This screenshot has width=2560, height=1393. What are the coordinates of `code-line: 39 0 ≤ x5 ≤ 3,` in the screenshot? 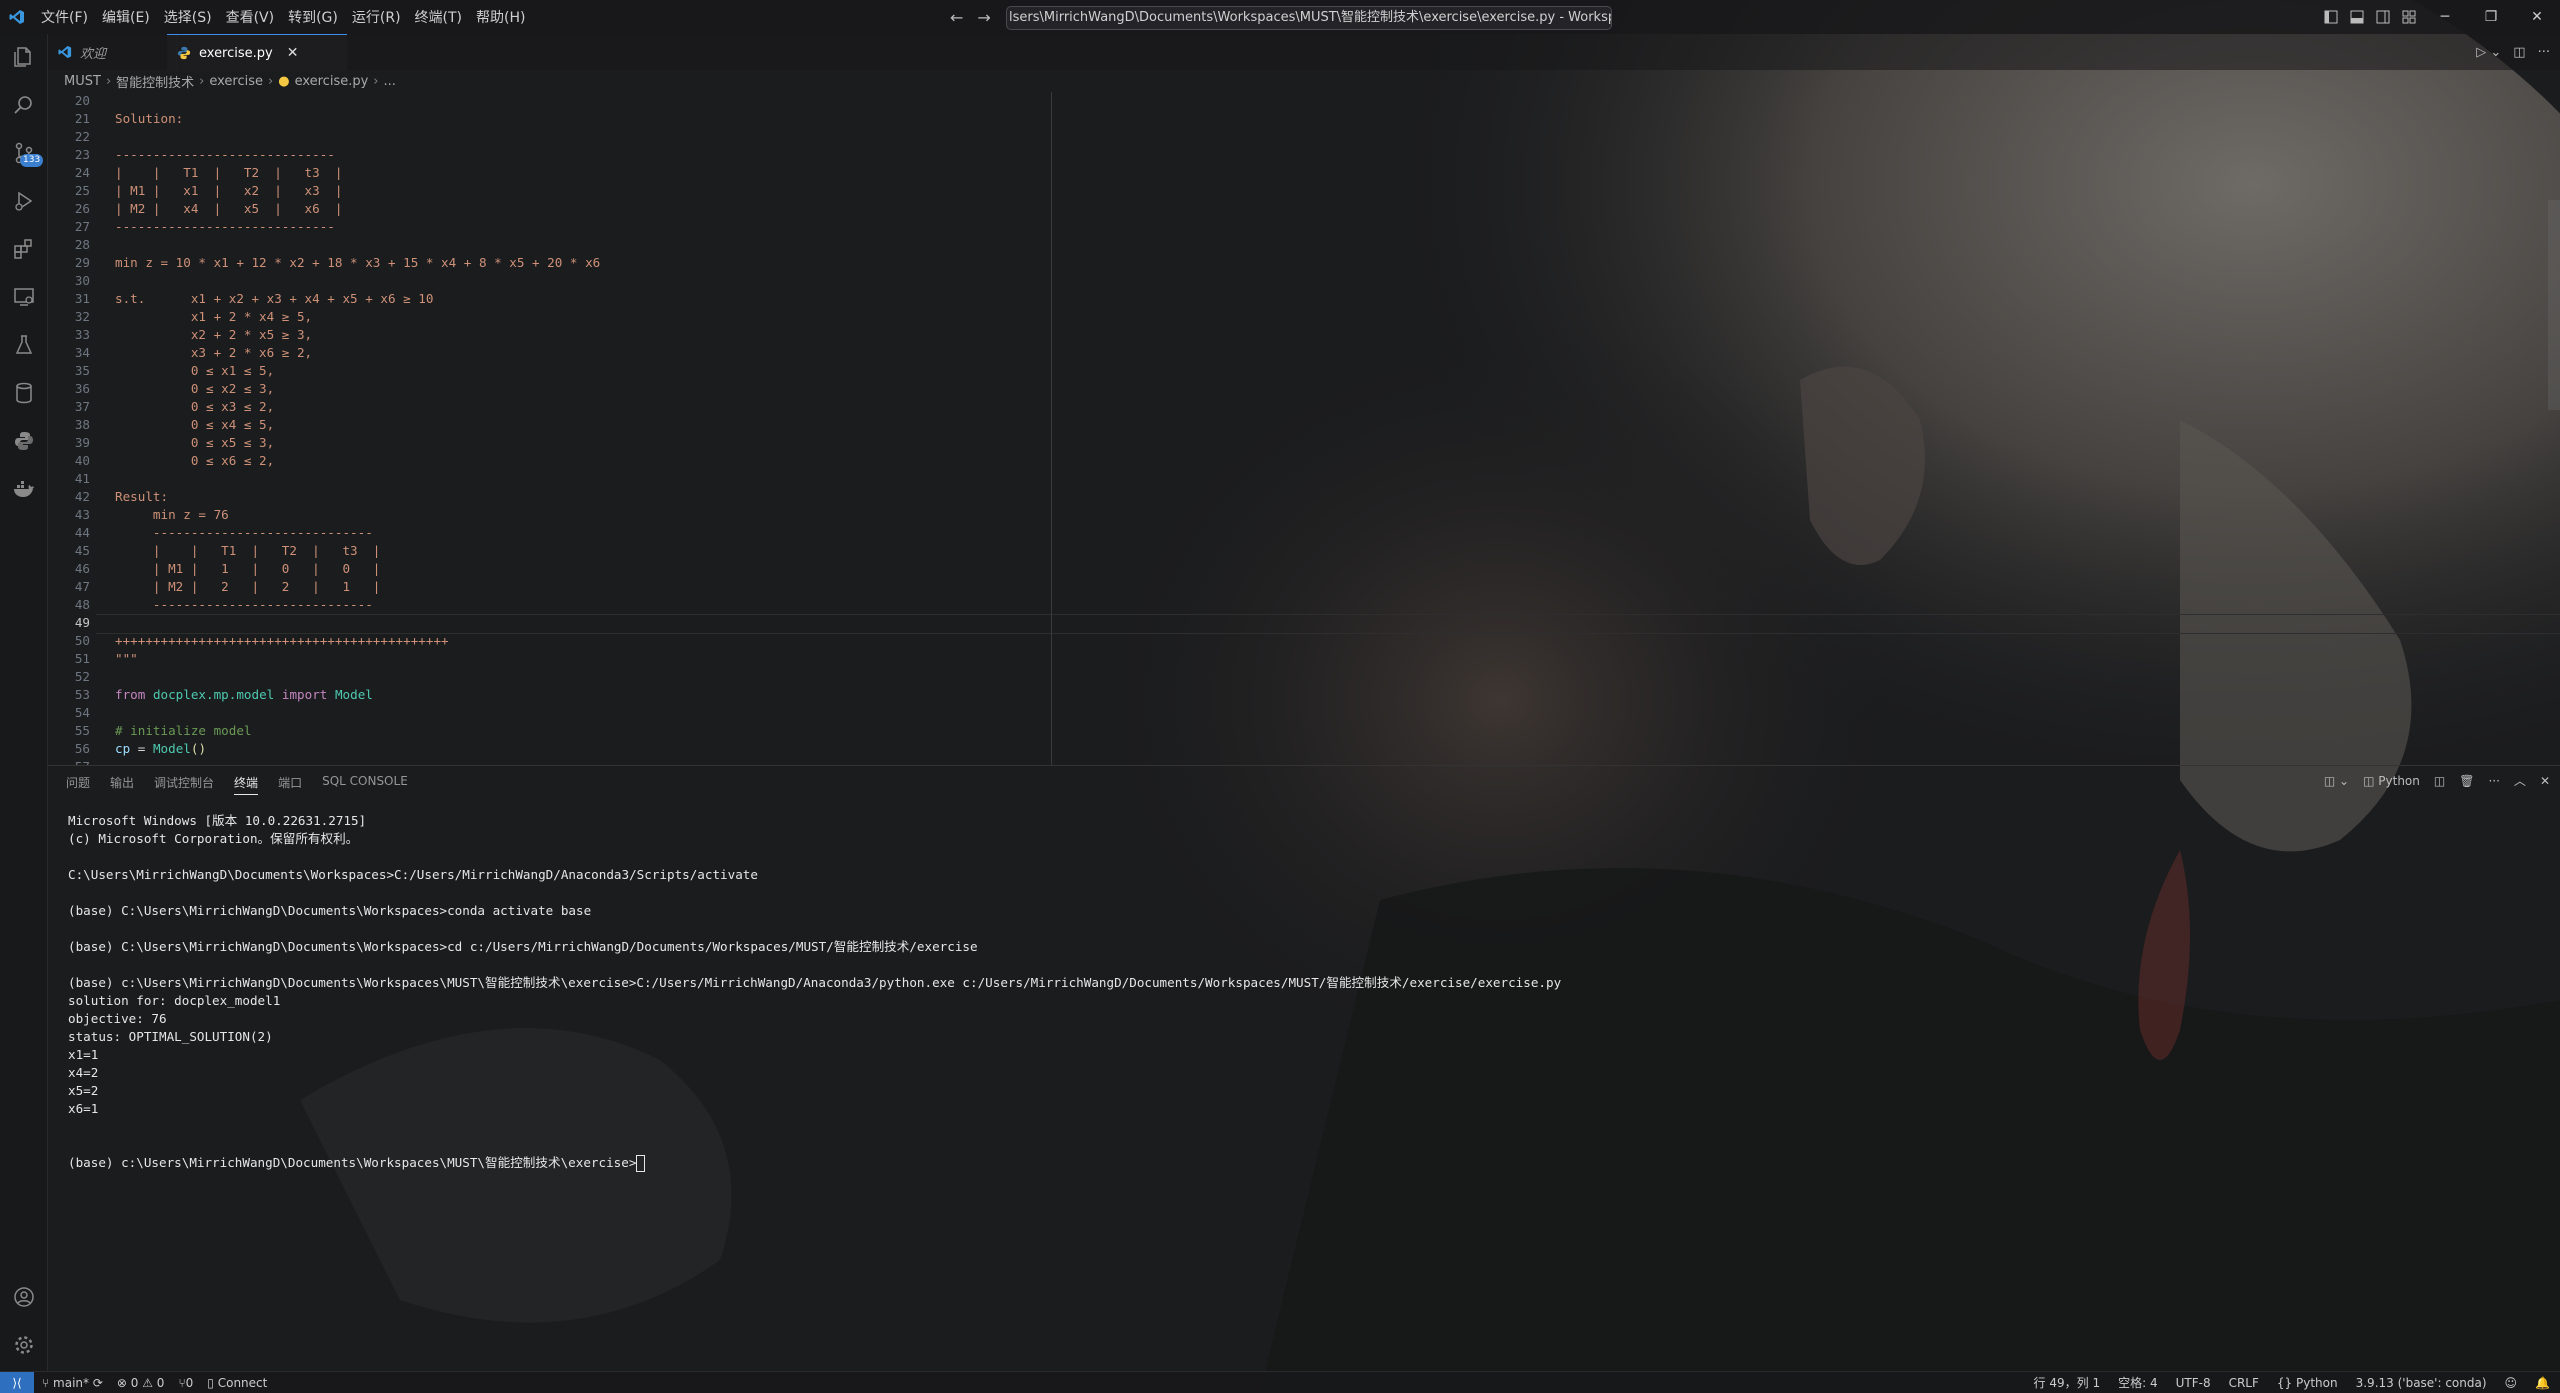 It's located at (161, 443).